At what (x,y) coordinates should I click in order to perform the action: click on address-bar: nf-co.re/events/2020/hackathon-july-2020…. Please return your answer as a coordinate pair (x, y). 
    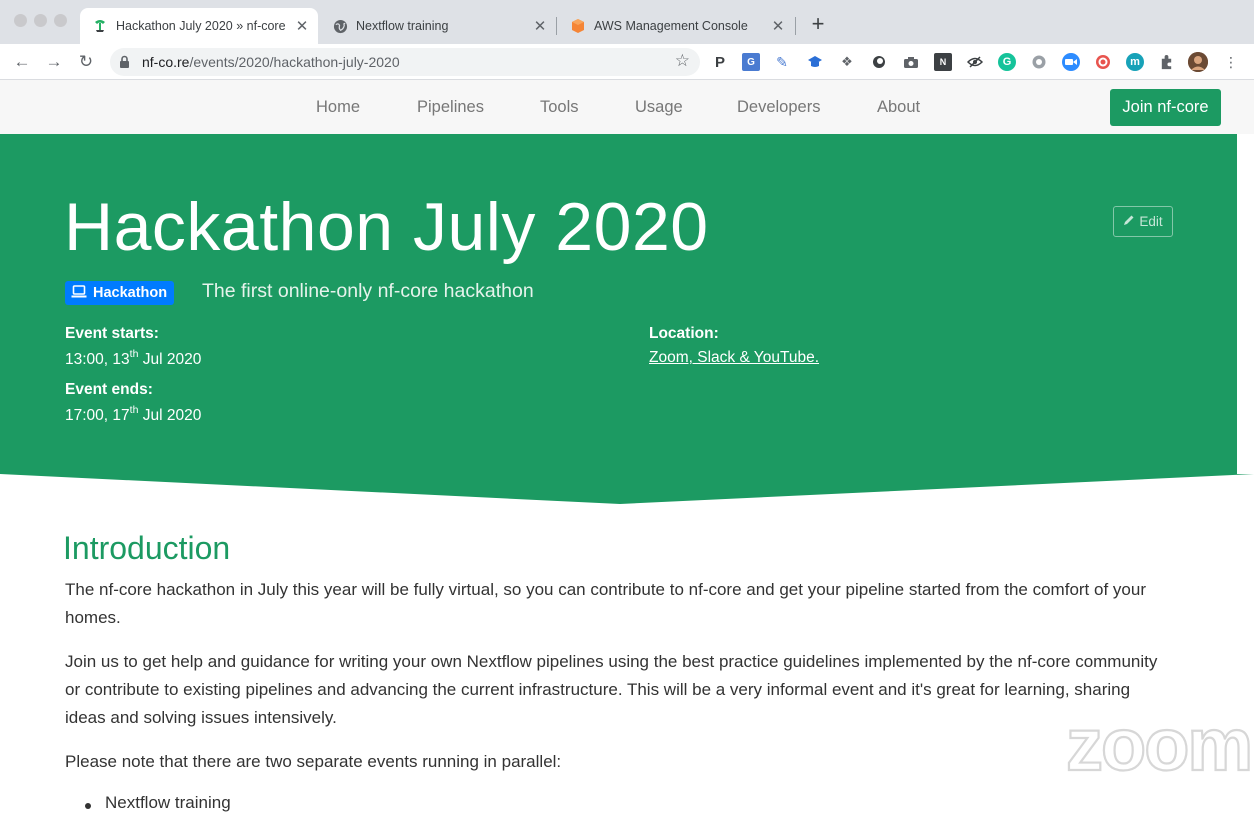
    Looking at the image, I should click on (405, 62).